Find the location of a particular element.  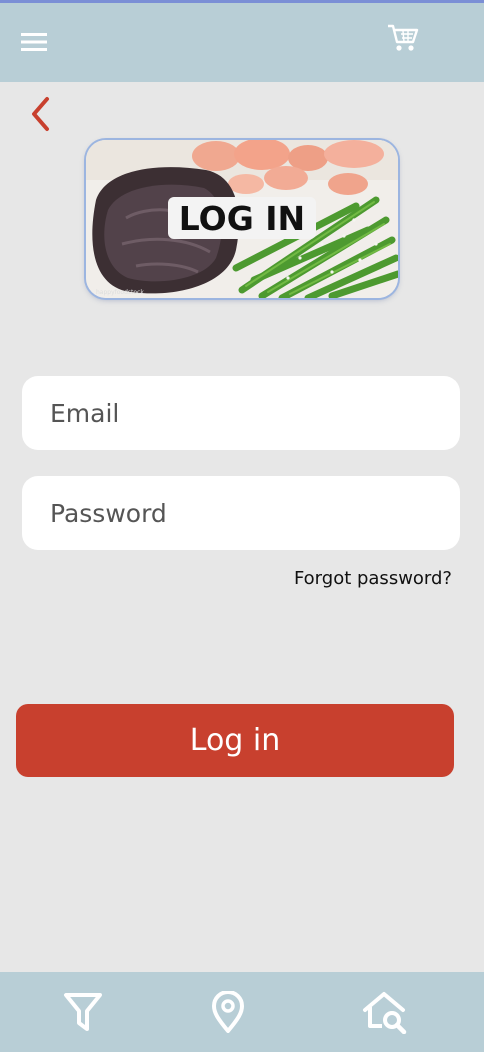

home-search-button is located at coordinates (385, 1012).